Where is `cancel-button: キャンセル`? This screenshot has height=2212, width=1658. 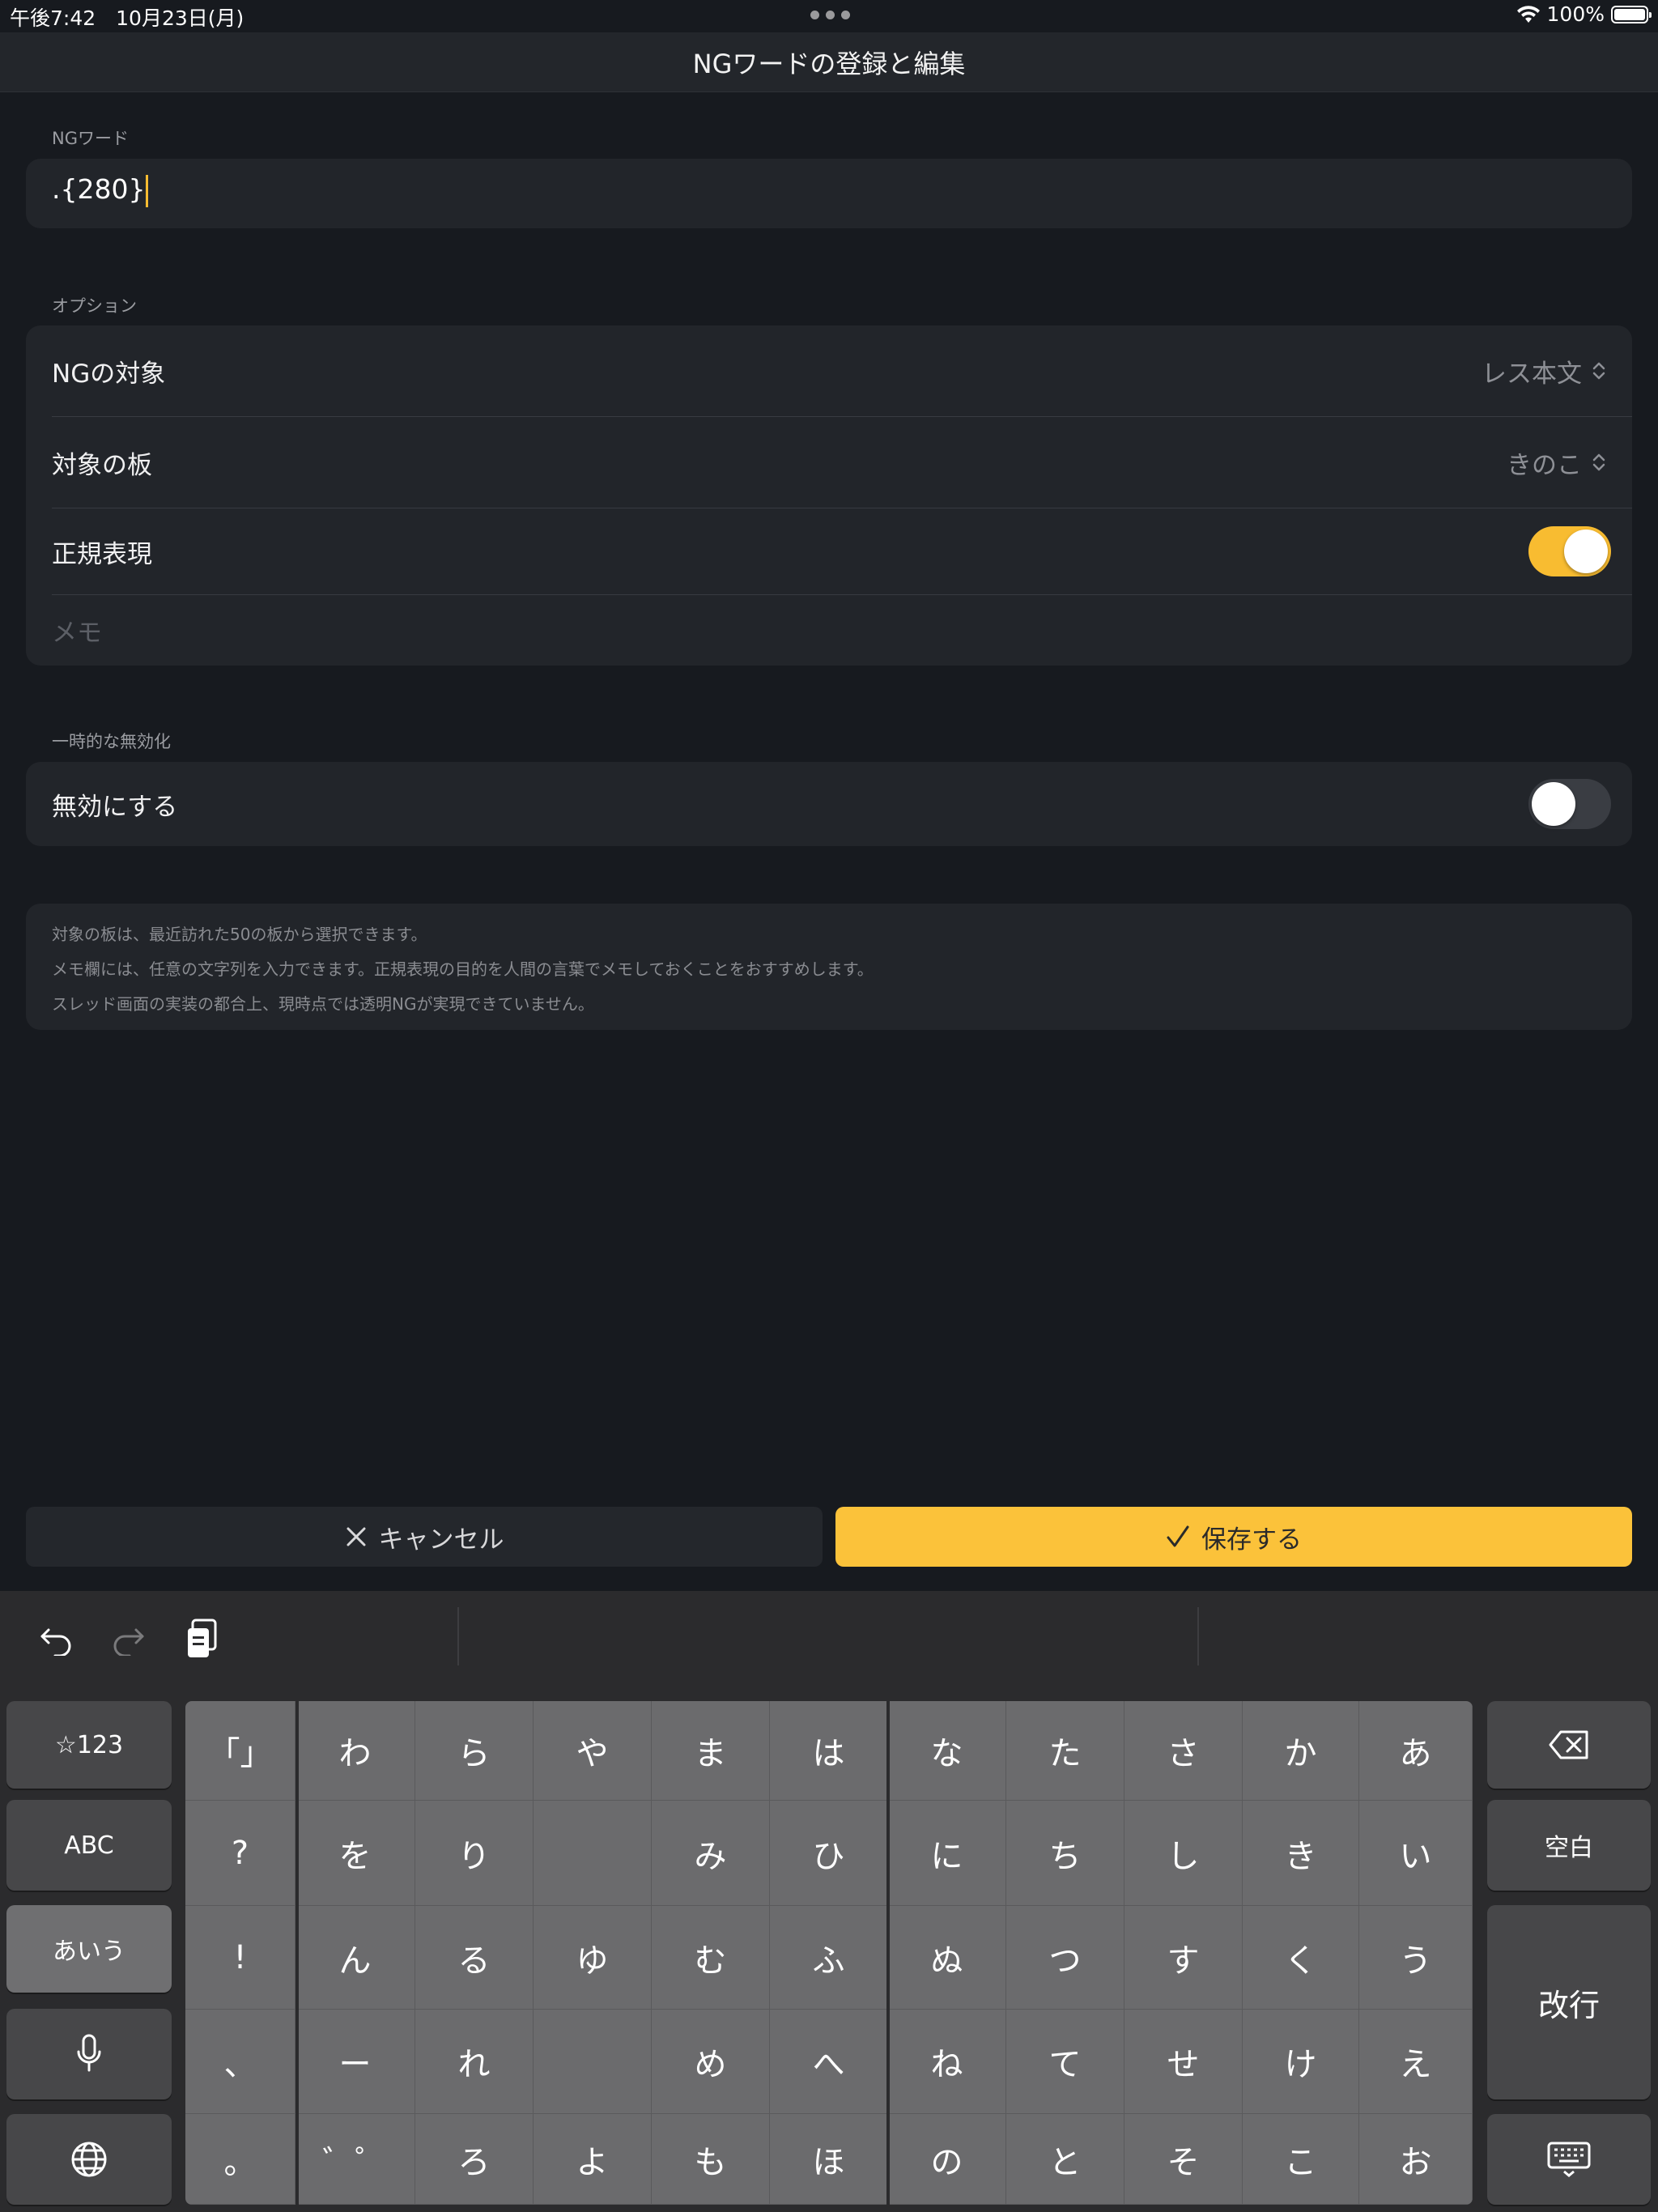
cancel-button: キャンセル is located at coordinates (424, 1537).